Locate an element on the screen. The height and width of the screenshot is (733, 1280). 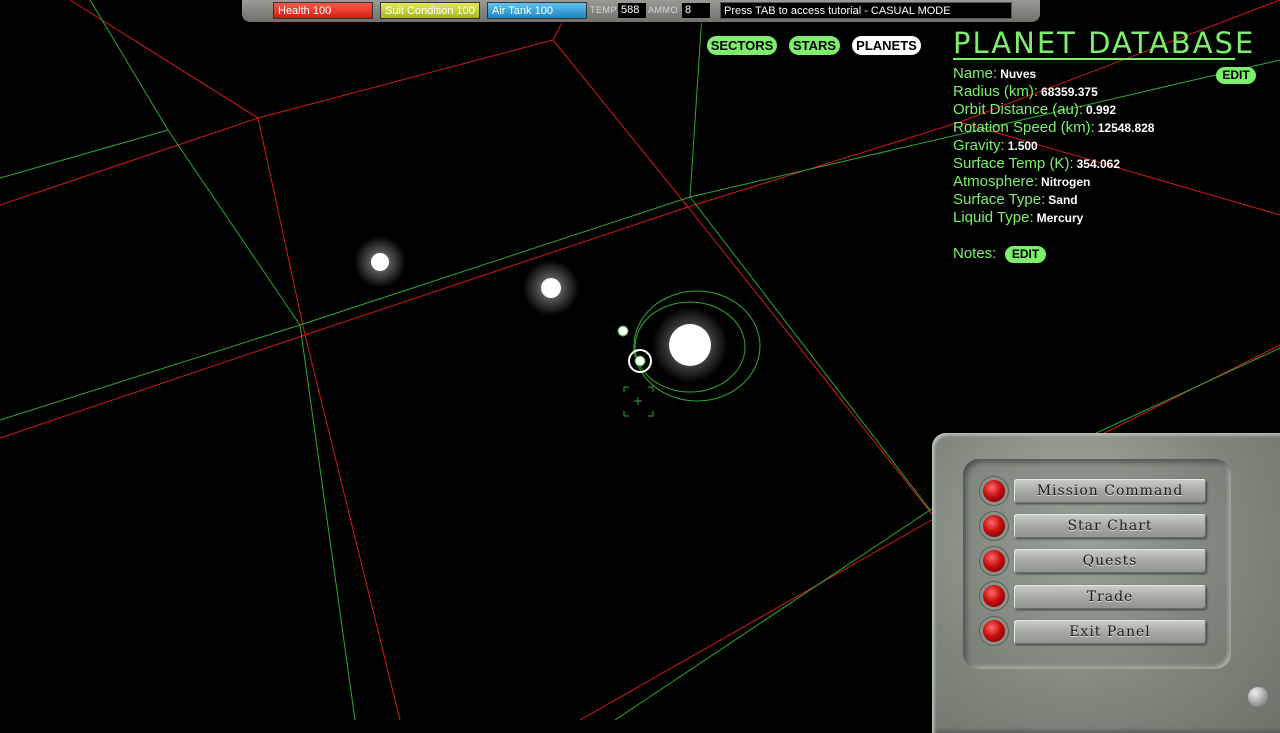
field-radius: Radius (km): 68359.375 is located at coordinates (1025, 91).